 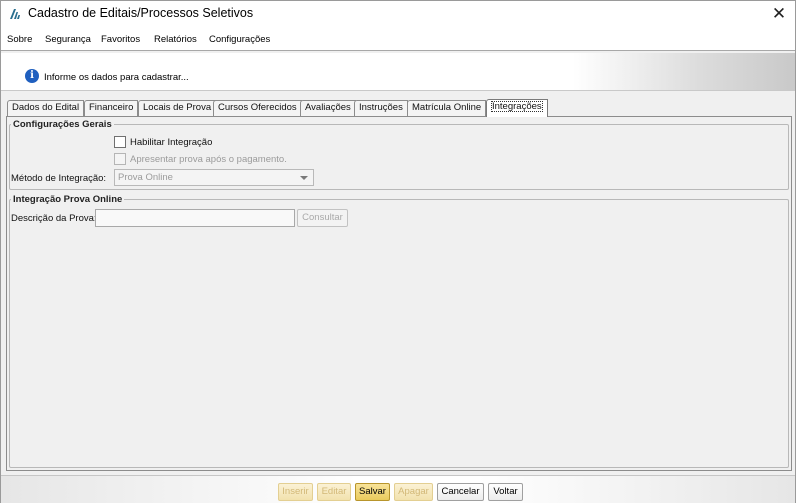 What do you see at coordinates (322, 218) in the screenshot?
I see `consult-button: Consultar` at bounding box center [322, 218].